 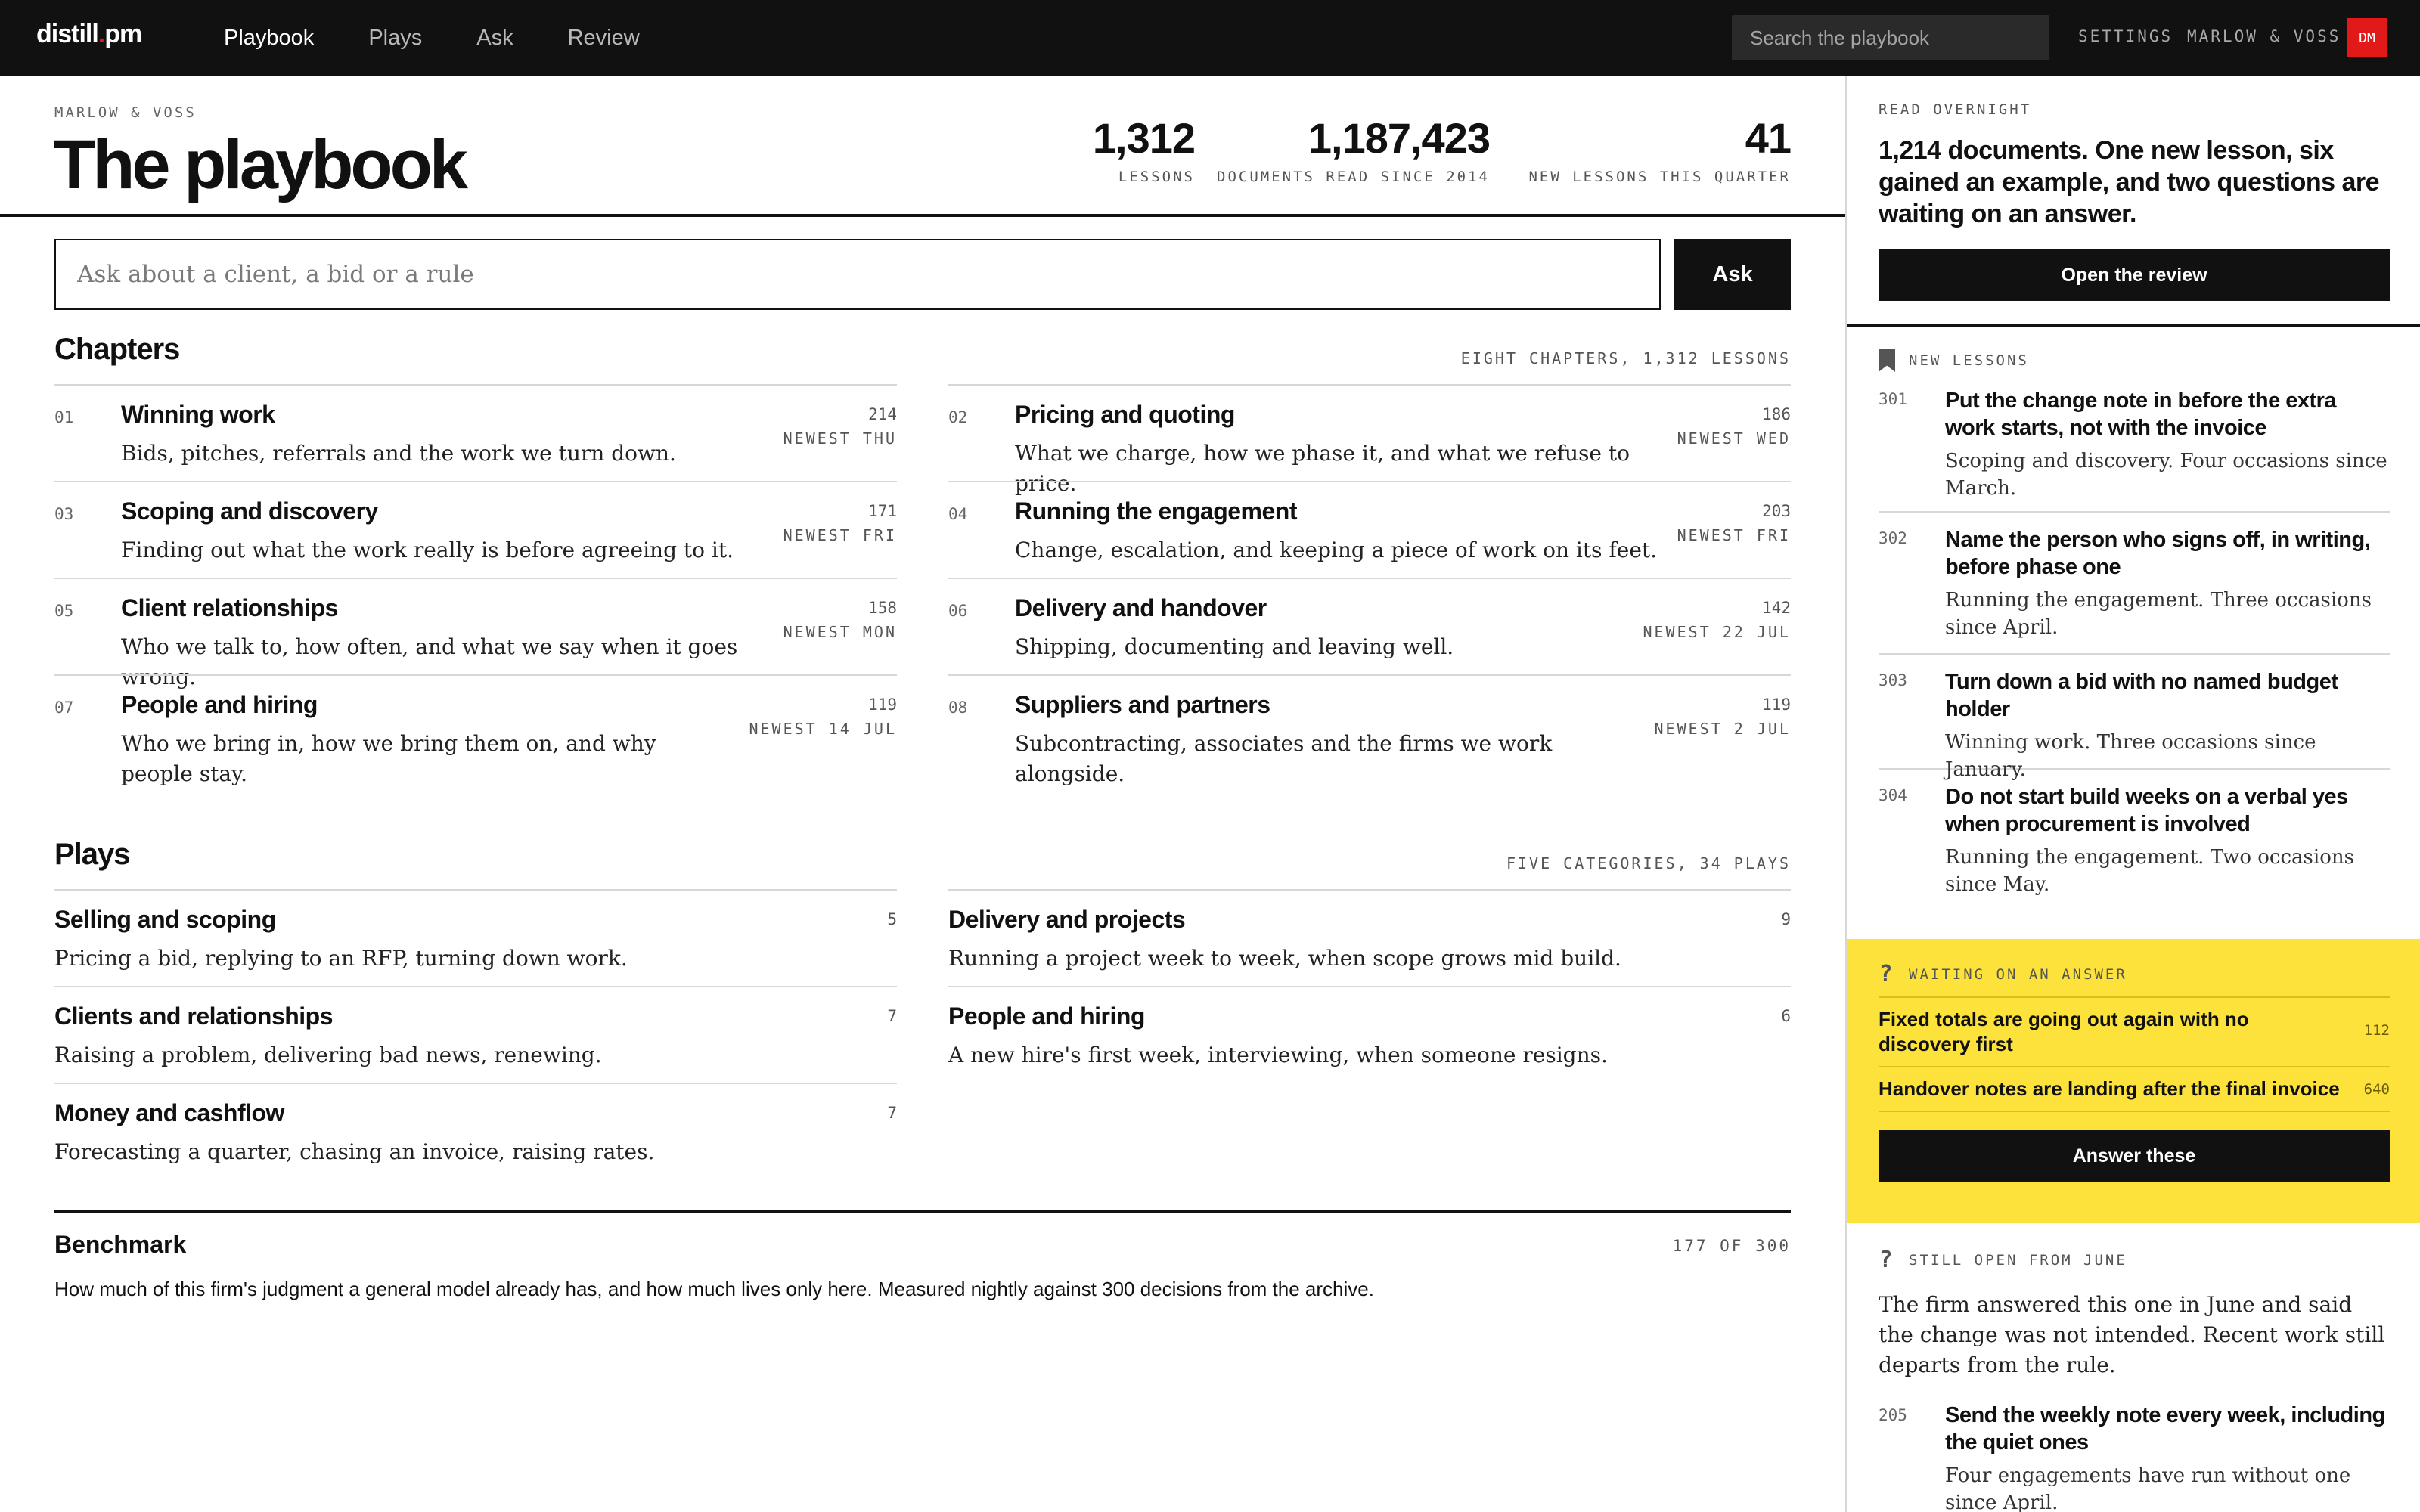 What do you see at coordinates (1893, 680) in the screenshot?
I see `lesson-number: 303` at bounding box center [1893, 680].